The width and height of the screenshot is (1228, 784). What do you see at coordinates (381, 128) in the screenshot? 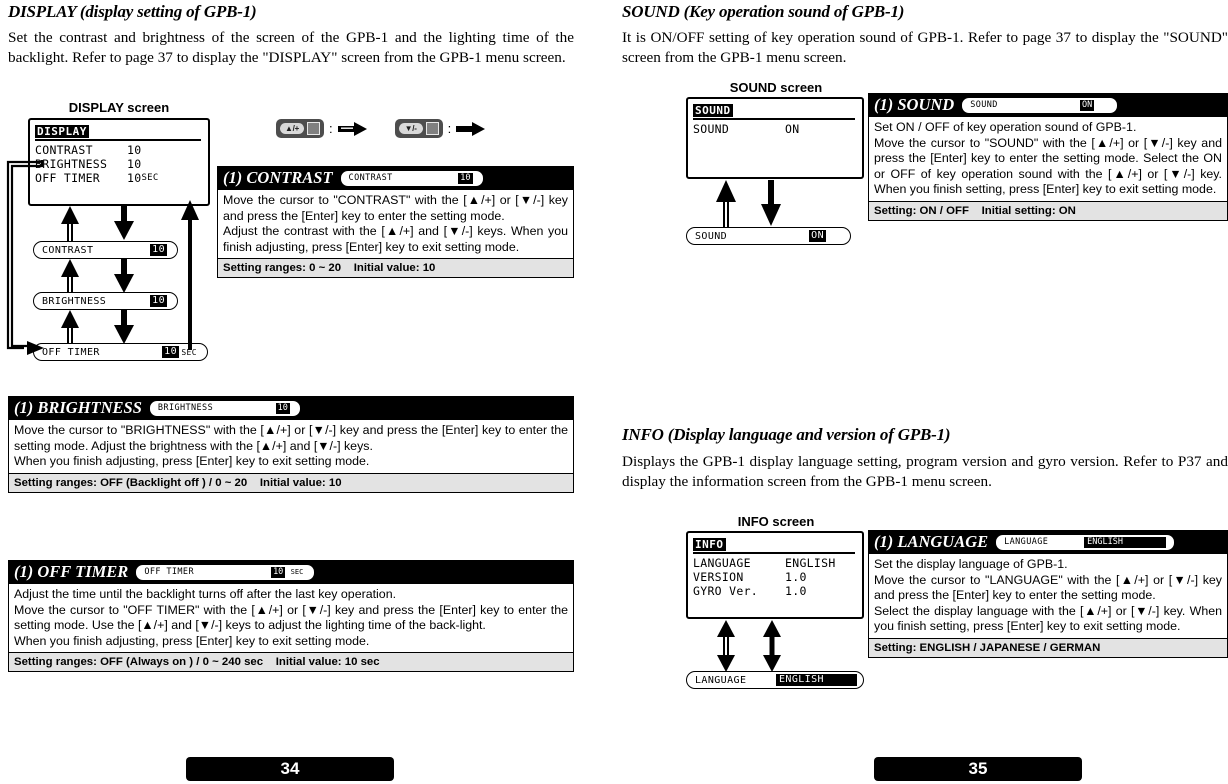
I see `key-legend: ▲/+ : ▼/- :` at bounding box center [381, 128].